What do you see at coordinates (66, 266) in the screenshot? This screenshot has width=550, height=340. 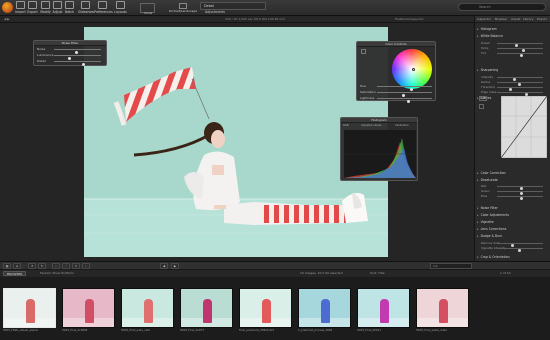 I see `straighten-icon: ⟋` at bounding box center [66, 266].